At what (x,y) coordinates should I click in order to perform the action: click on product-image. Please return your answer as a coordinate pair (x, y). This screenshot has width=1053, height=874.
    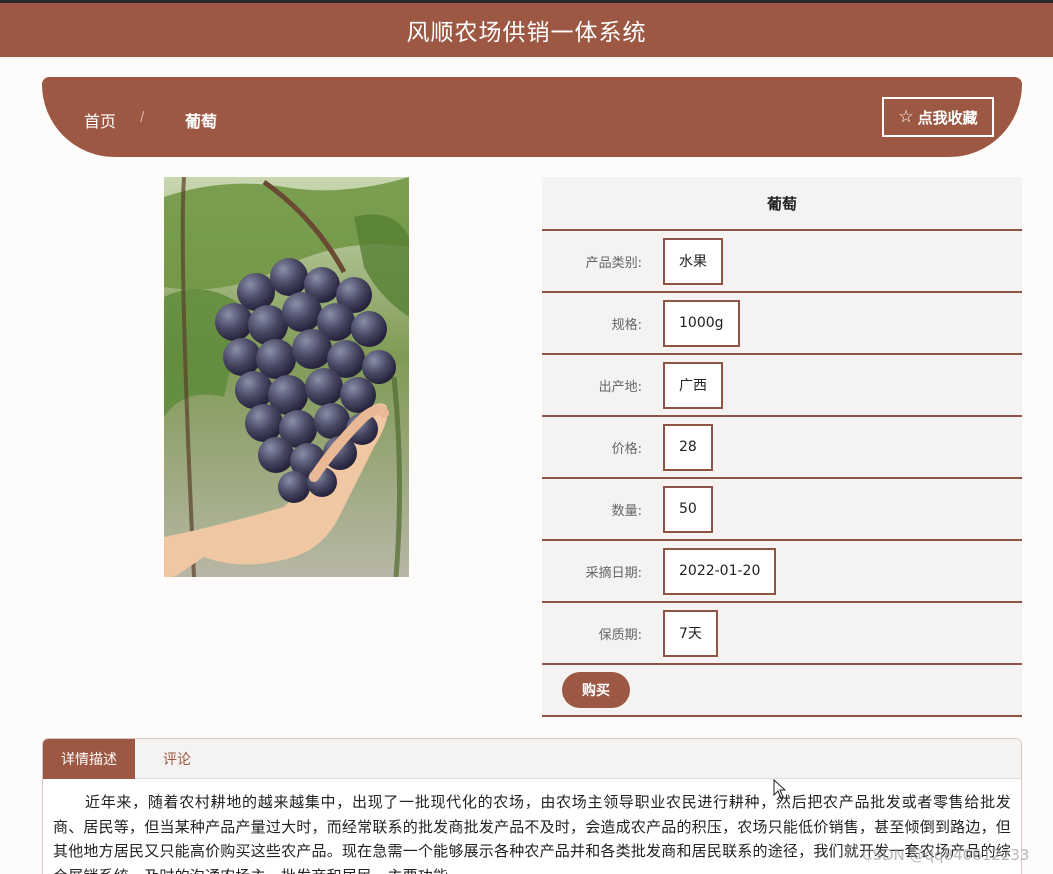
    Looking at the image, I should click on (286, 377).